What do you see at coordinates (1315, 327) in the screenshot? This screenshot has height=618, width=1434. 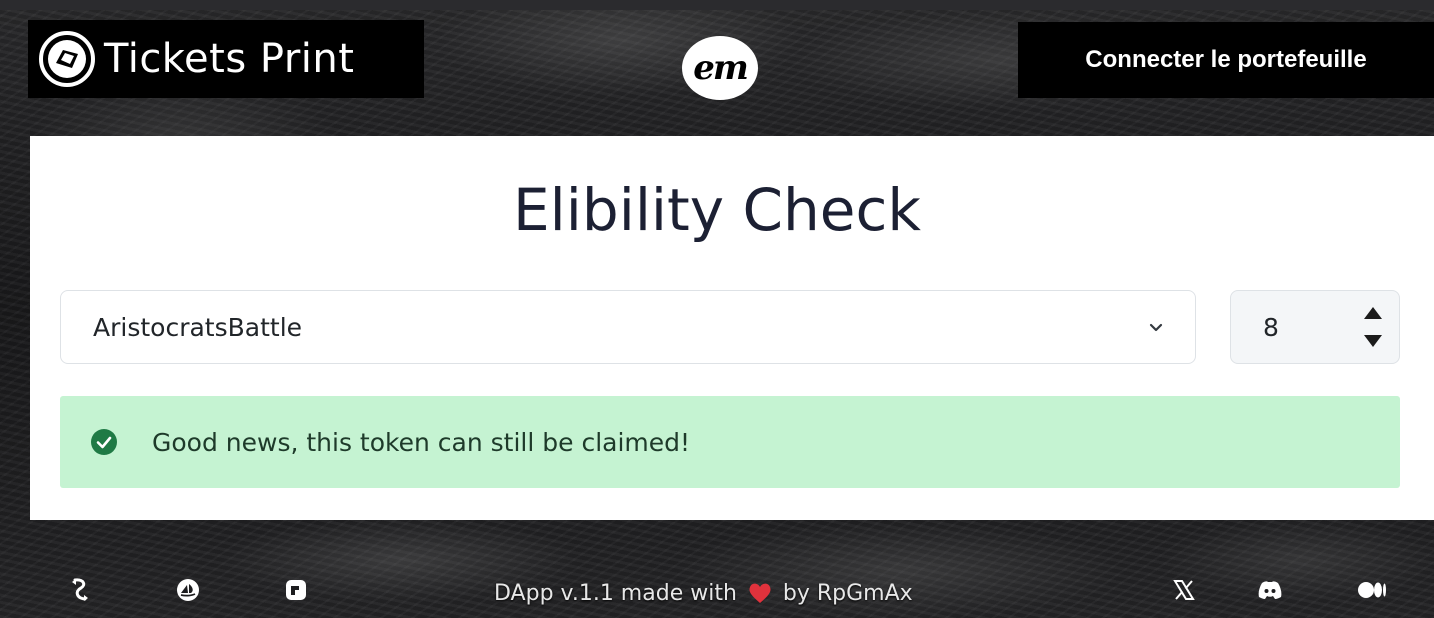 I see `token-id-input: 8` at bounding box center [1315, 327].